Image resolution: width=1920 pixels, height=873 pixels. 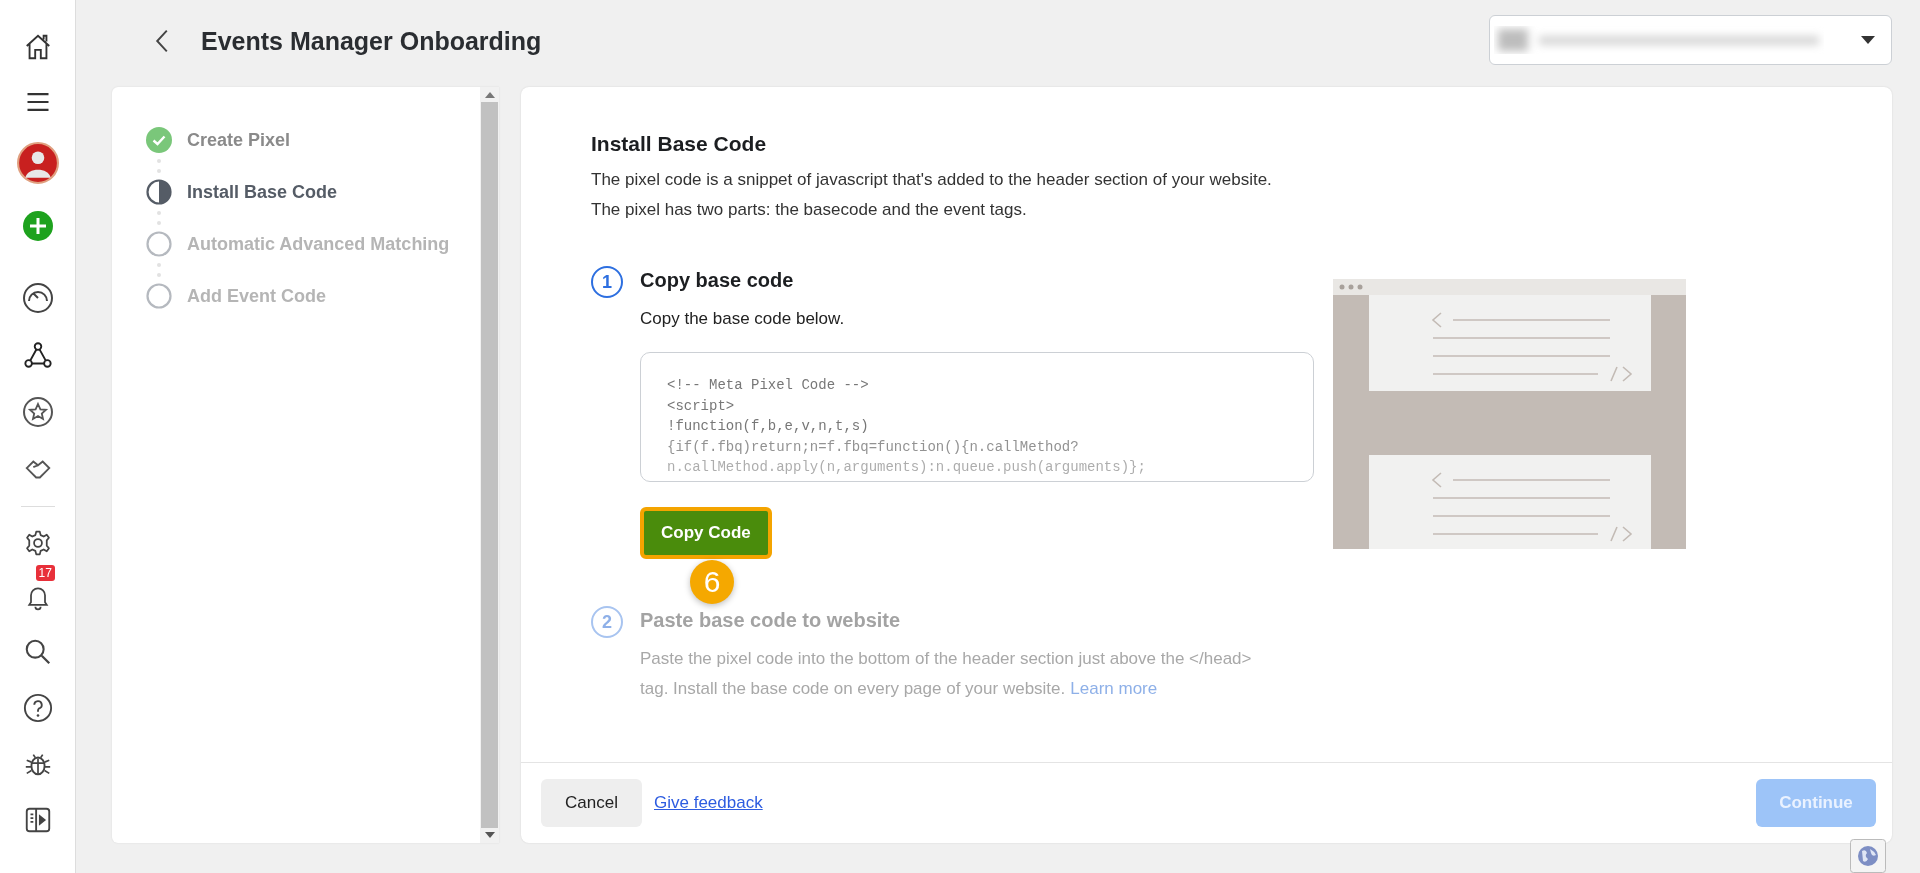 What do you see at coordinates (372, 41) in the screenshot?
I see `page-title: Events Manager Onboarding` at bounding box center [372, 41].